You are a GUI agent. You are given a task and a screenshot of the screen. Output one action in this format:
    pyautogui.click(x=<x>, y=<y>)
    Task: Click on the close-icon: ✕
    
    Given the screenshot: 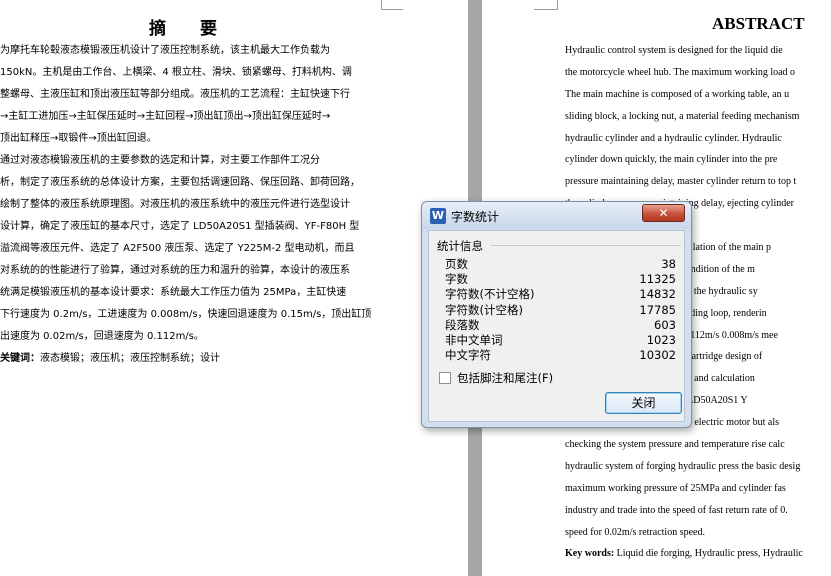 What is the action you would take?
    pyautogui.click(x=663, y=213)
    